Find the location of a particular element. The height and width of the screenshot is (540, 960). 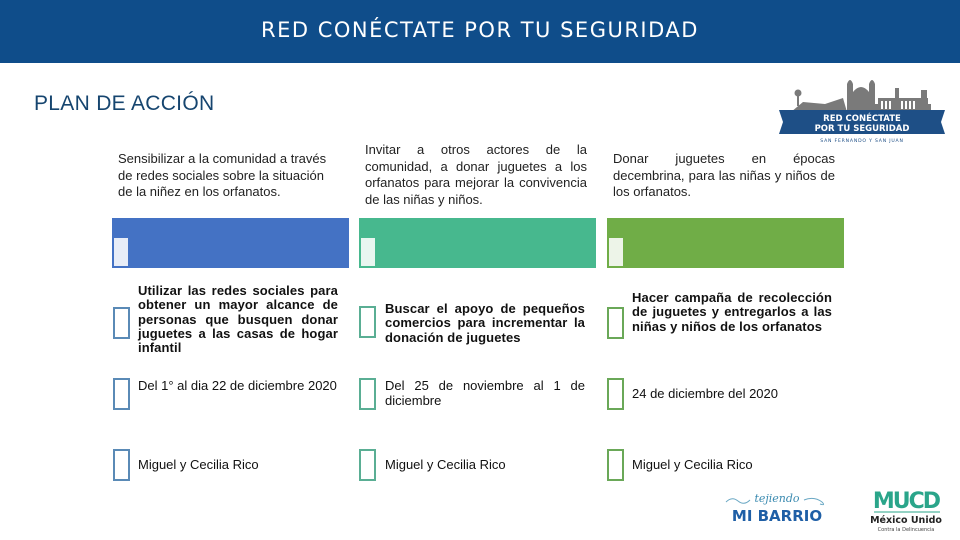

mucd-tagline: Contra la Delincuencia is located at coordinates (906, 530).